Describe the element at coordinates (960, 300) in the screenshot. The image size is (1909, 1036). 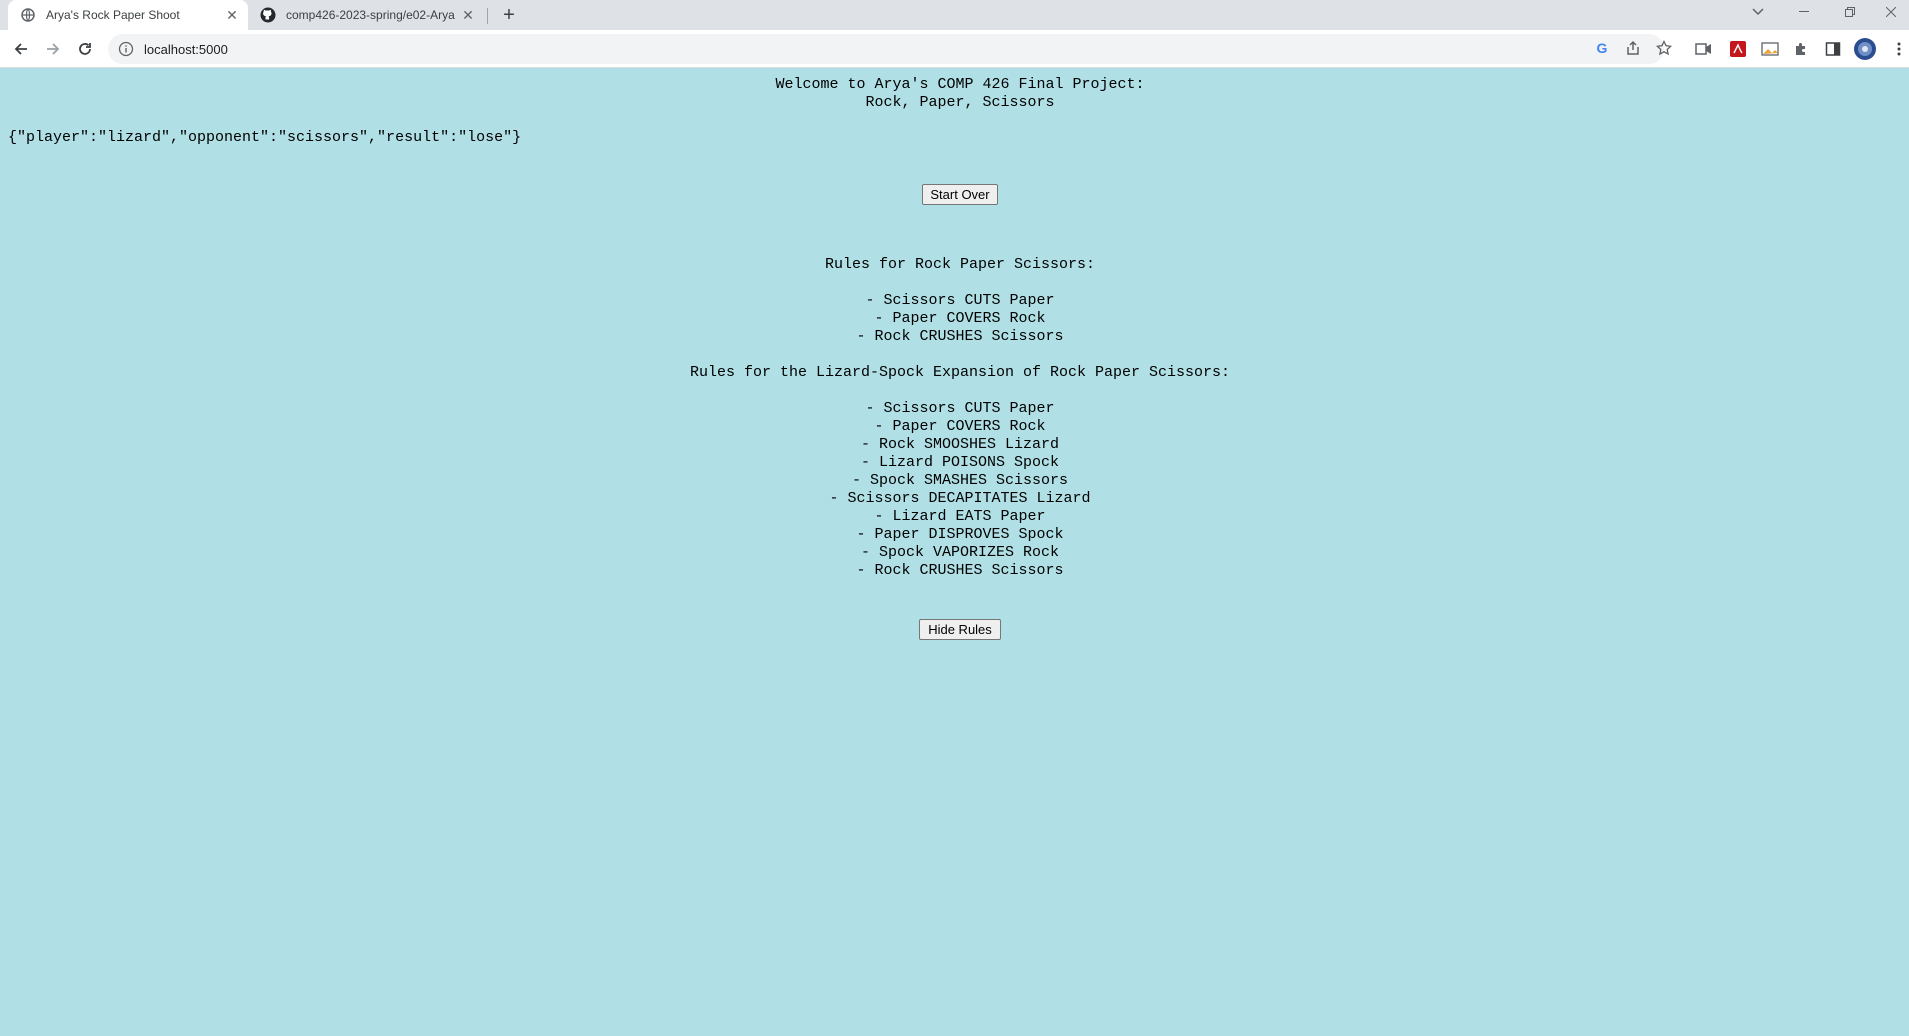
I see `rps-rule: - Scissors CUTS Paper` at that location.